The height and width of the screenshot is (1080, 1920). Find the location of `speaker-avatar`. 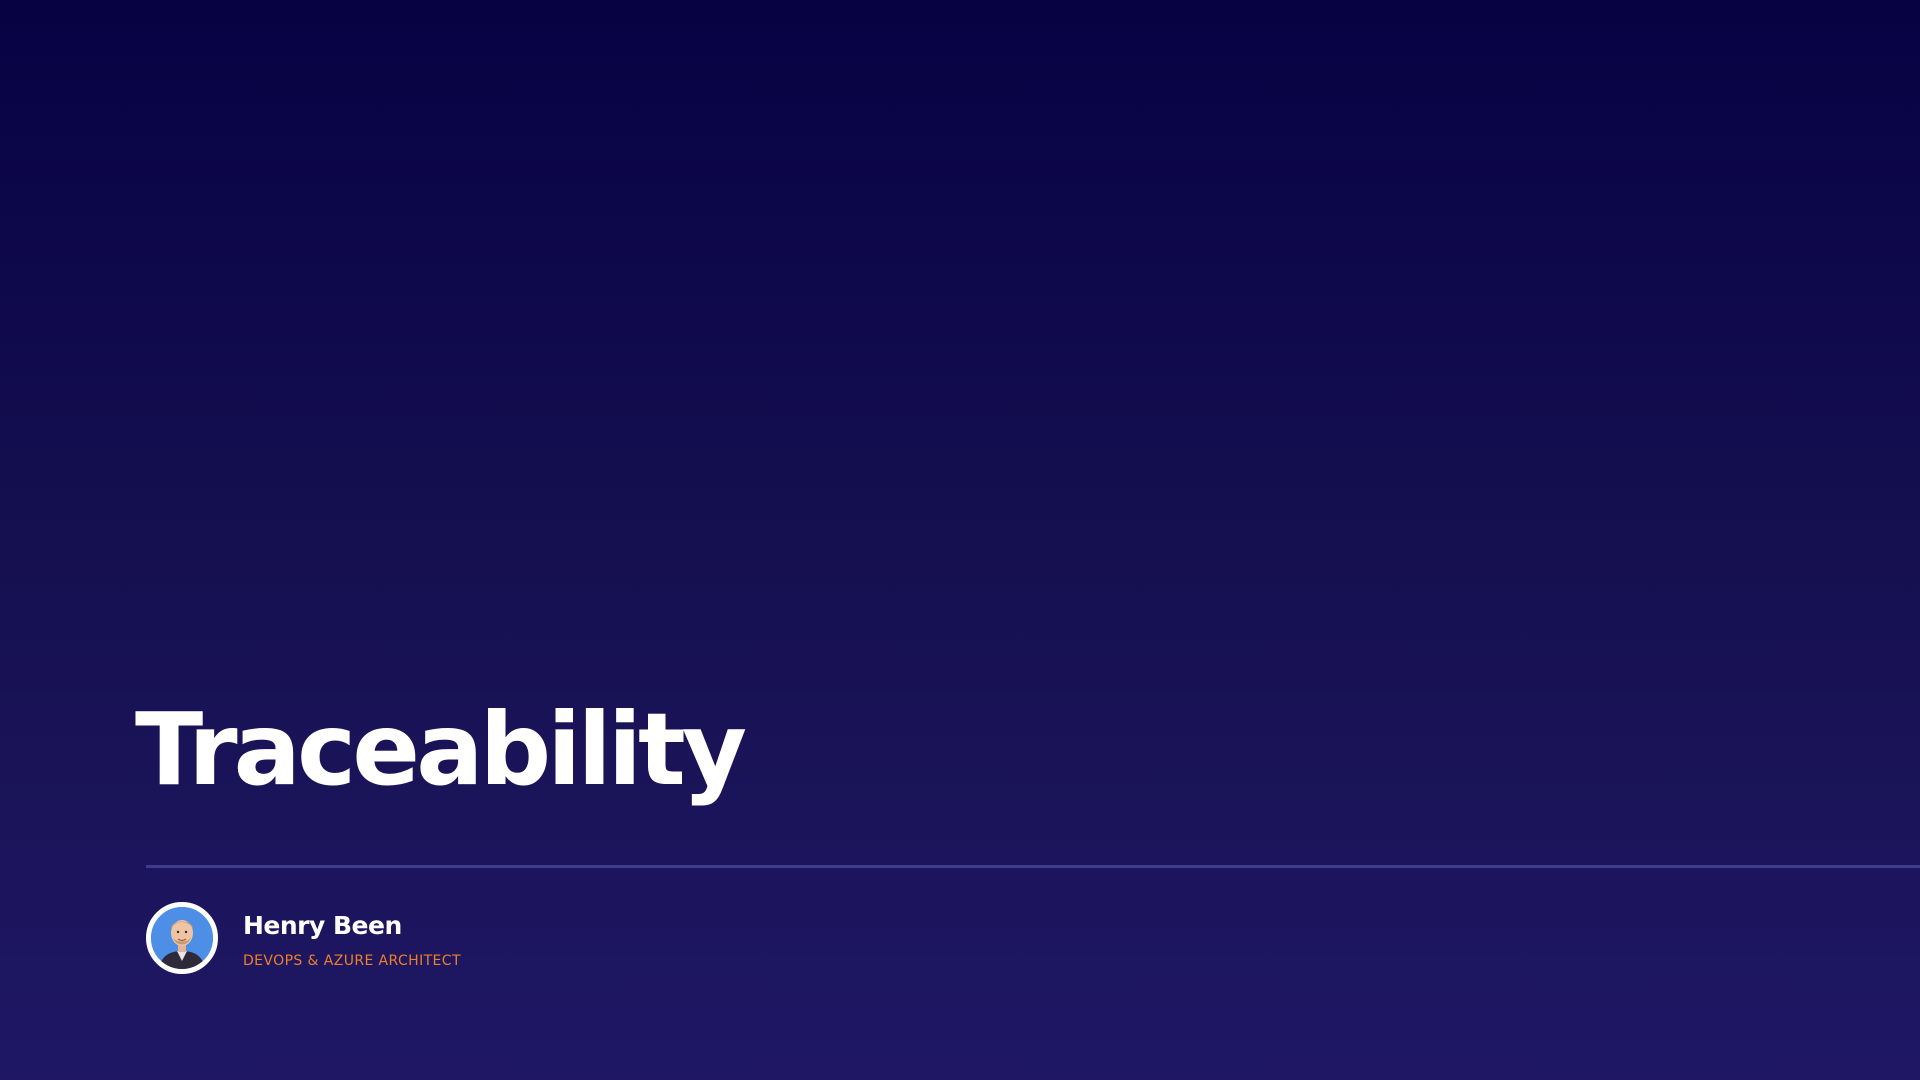

speaker-avatar is located at coordinates (182, 938).